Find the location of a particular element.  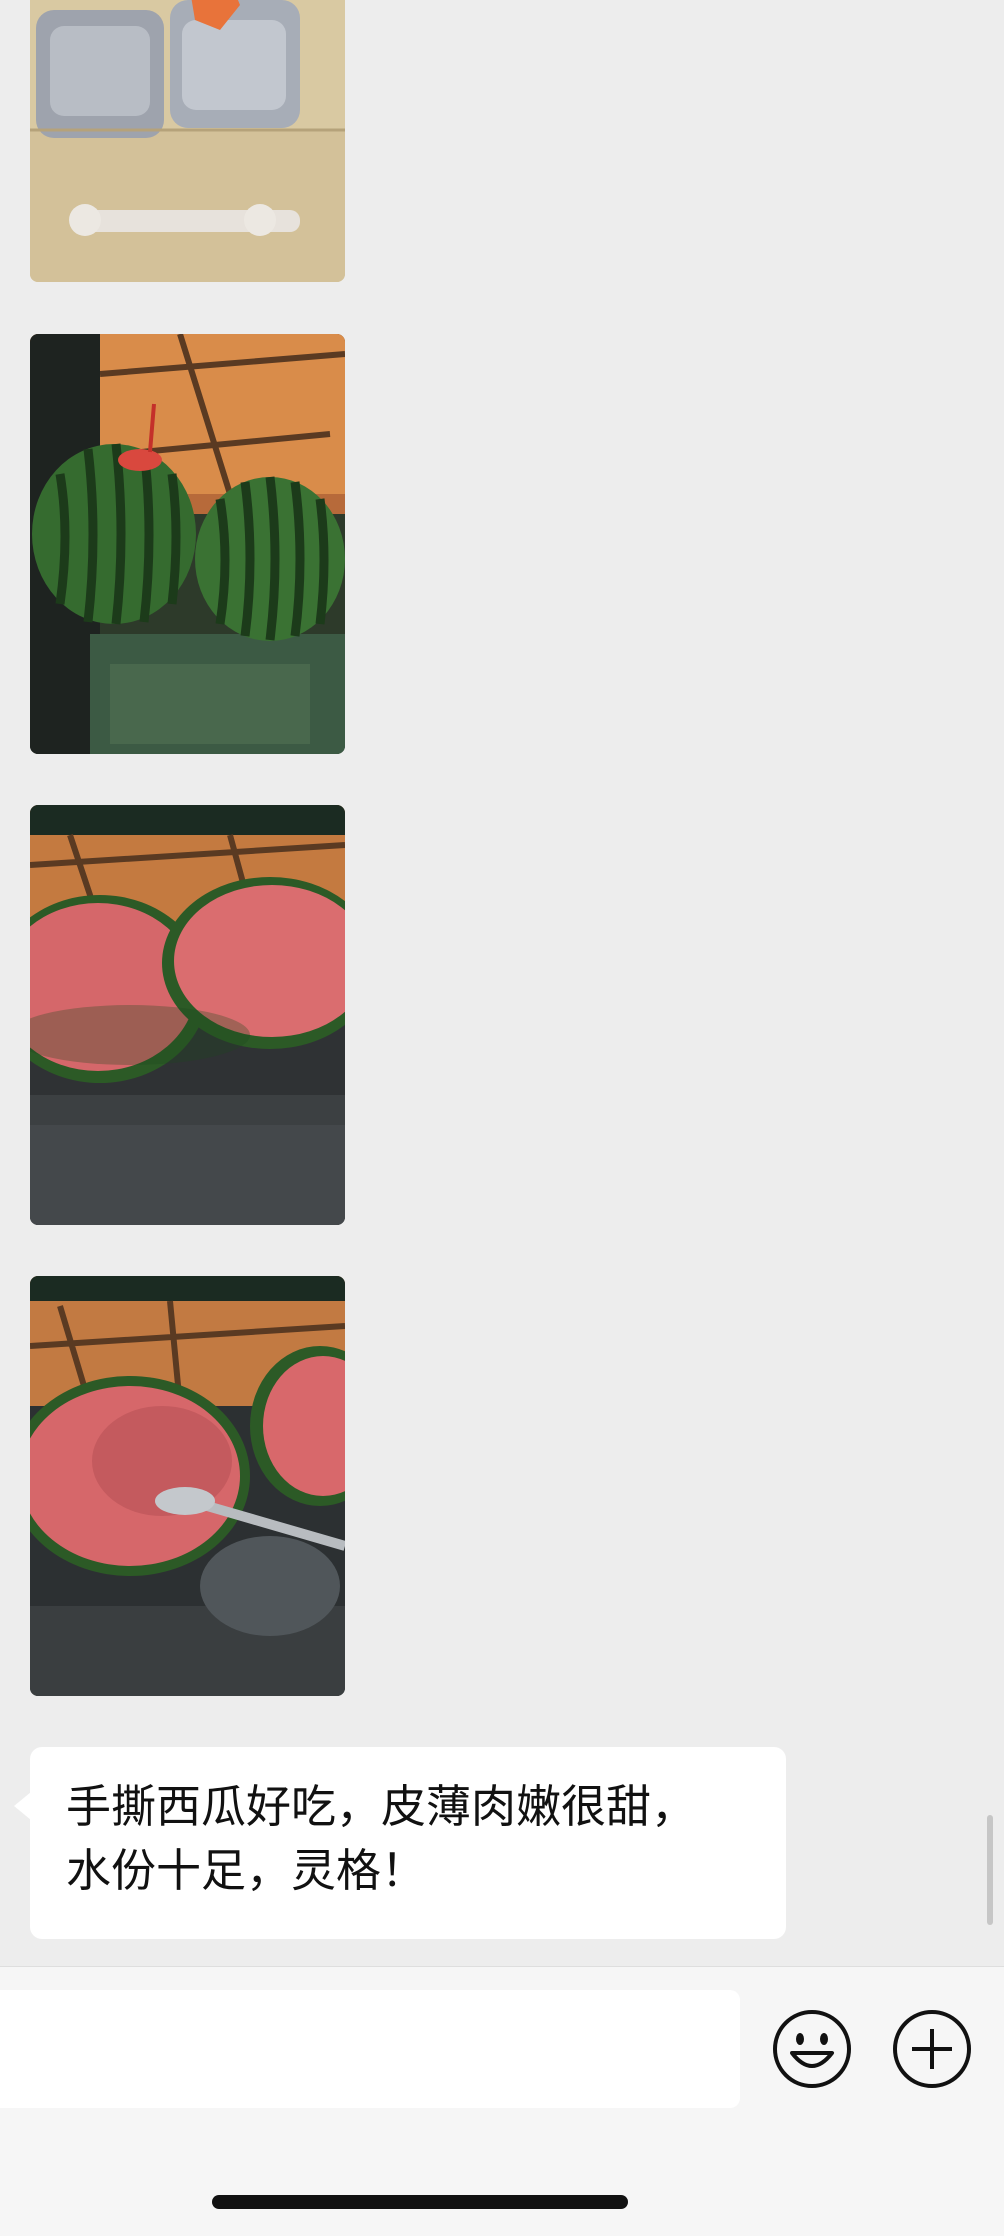

message-input is located at coordinates (370, 2049).